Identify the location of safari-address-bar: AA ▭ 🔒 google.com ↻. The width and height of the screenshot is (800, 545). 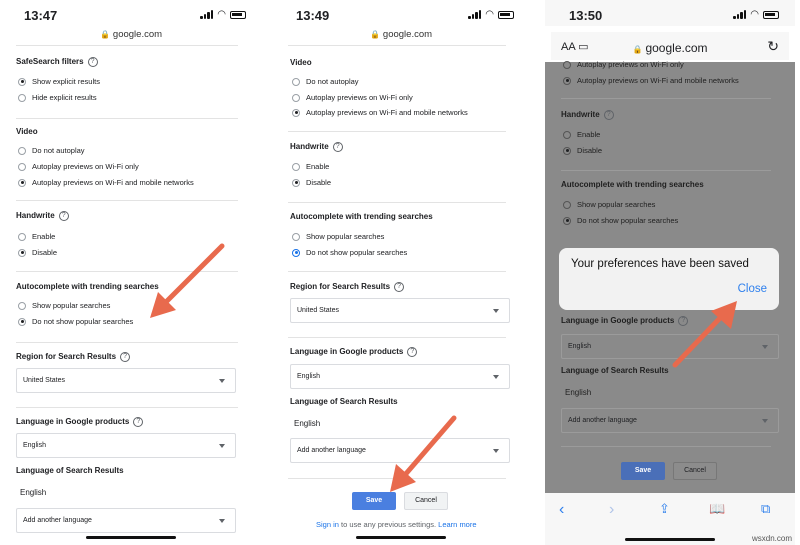
(670, 46).